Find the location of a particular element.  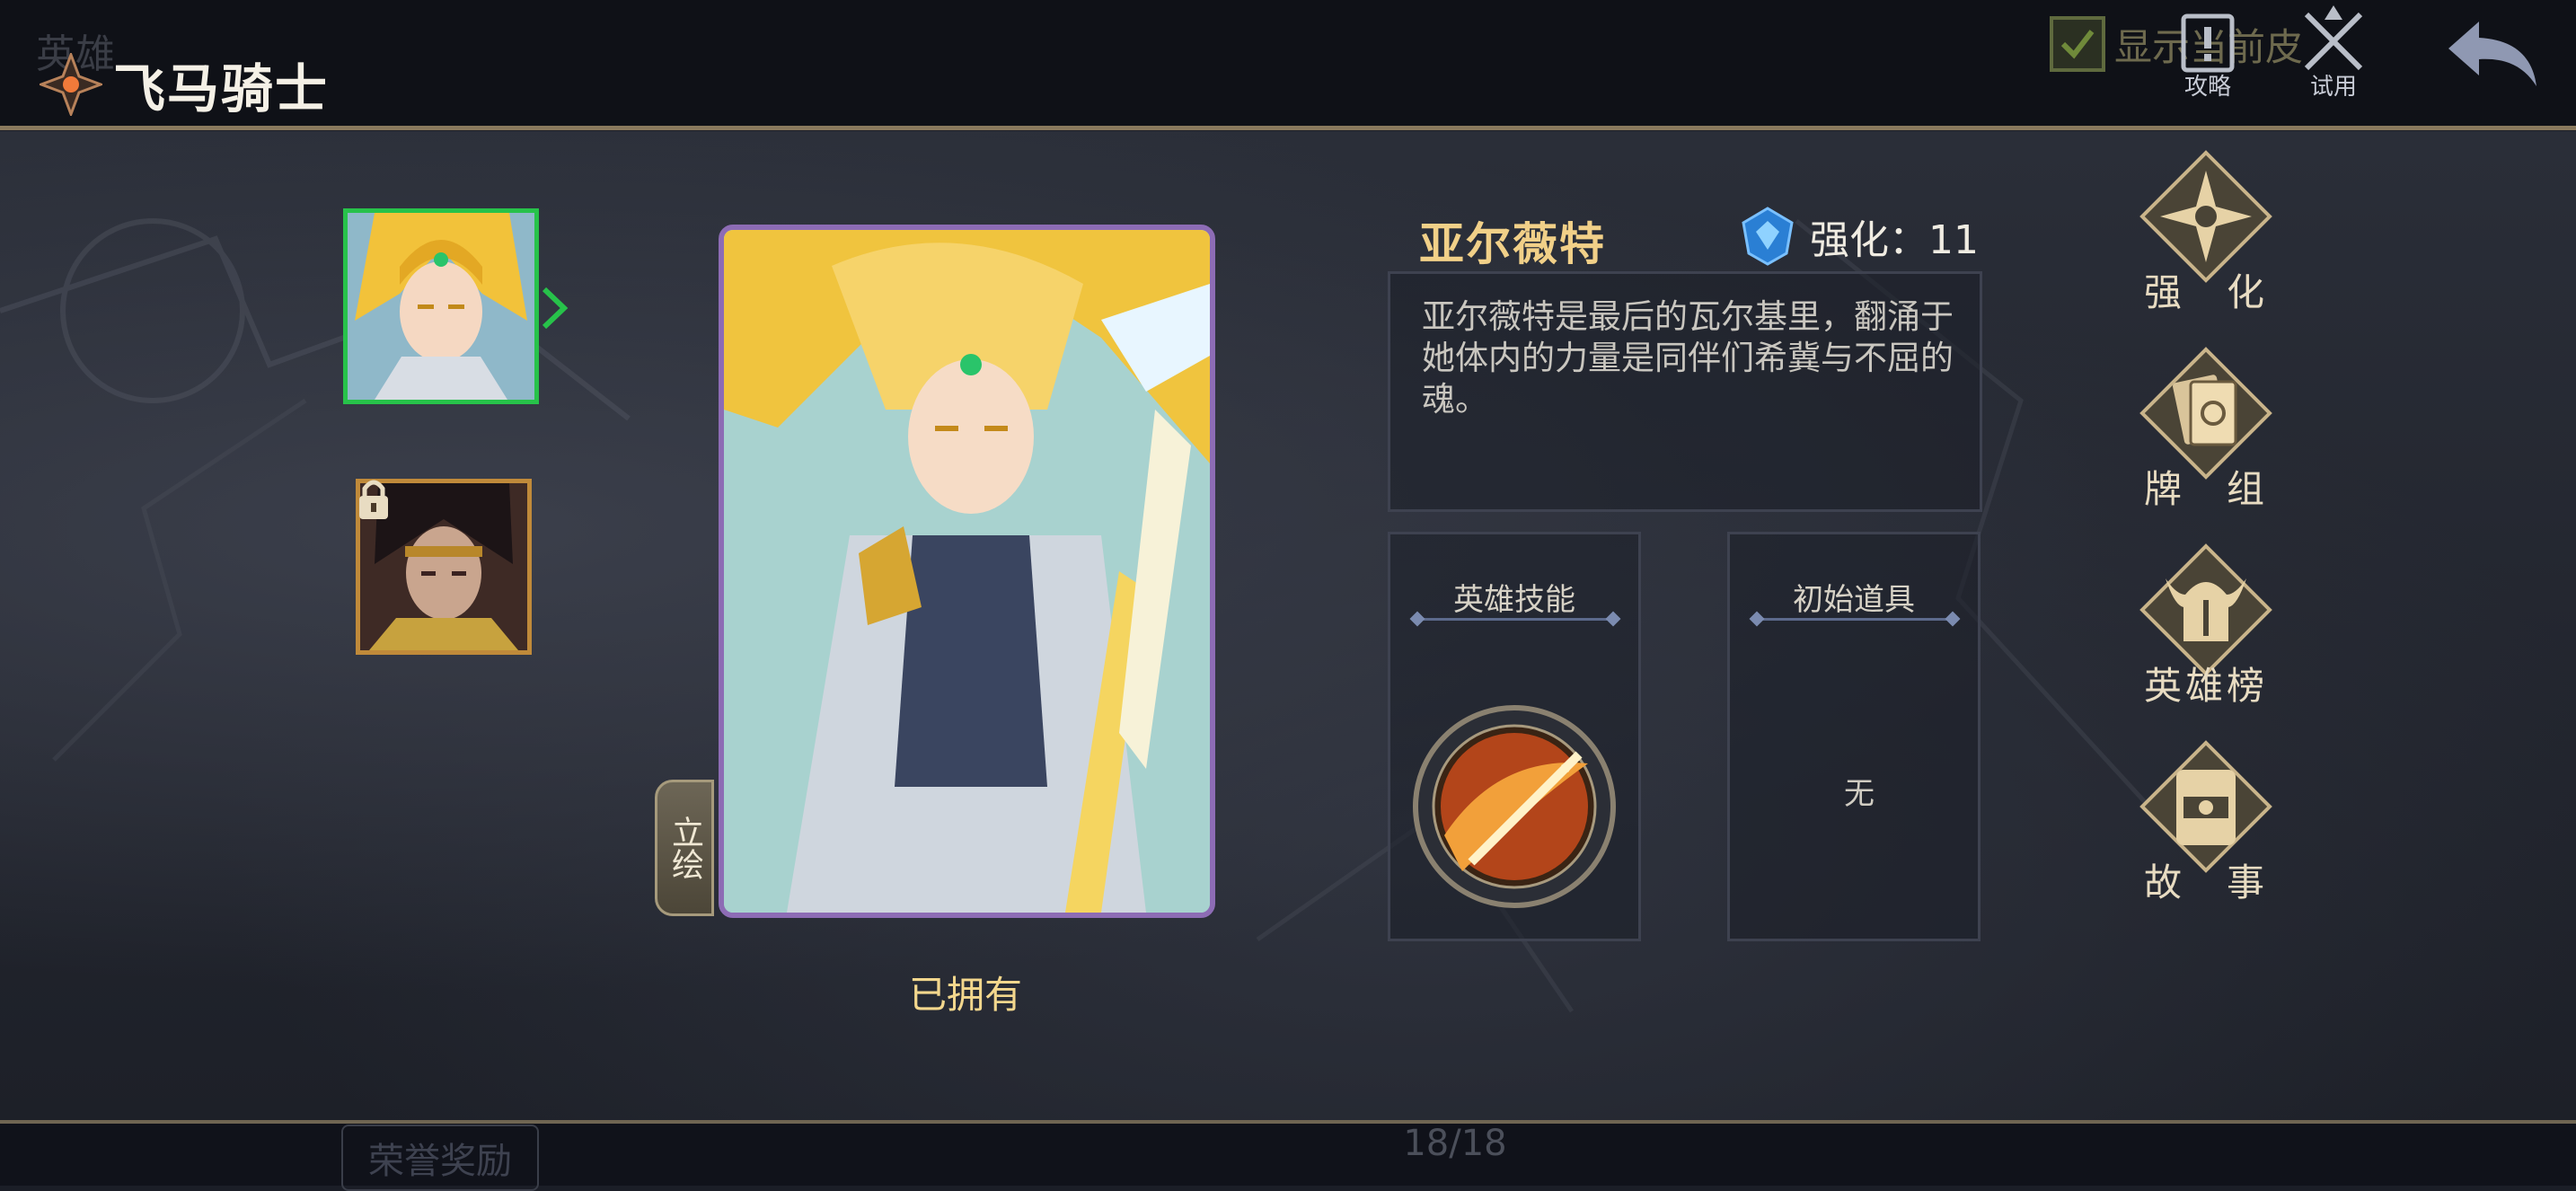

trial-button: 试用 is located at coordinates (2333, 59).